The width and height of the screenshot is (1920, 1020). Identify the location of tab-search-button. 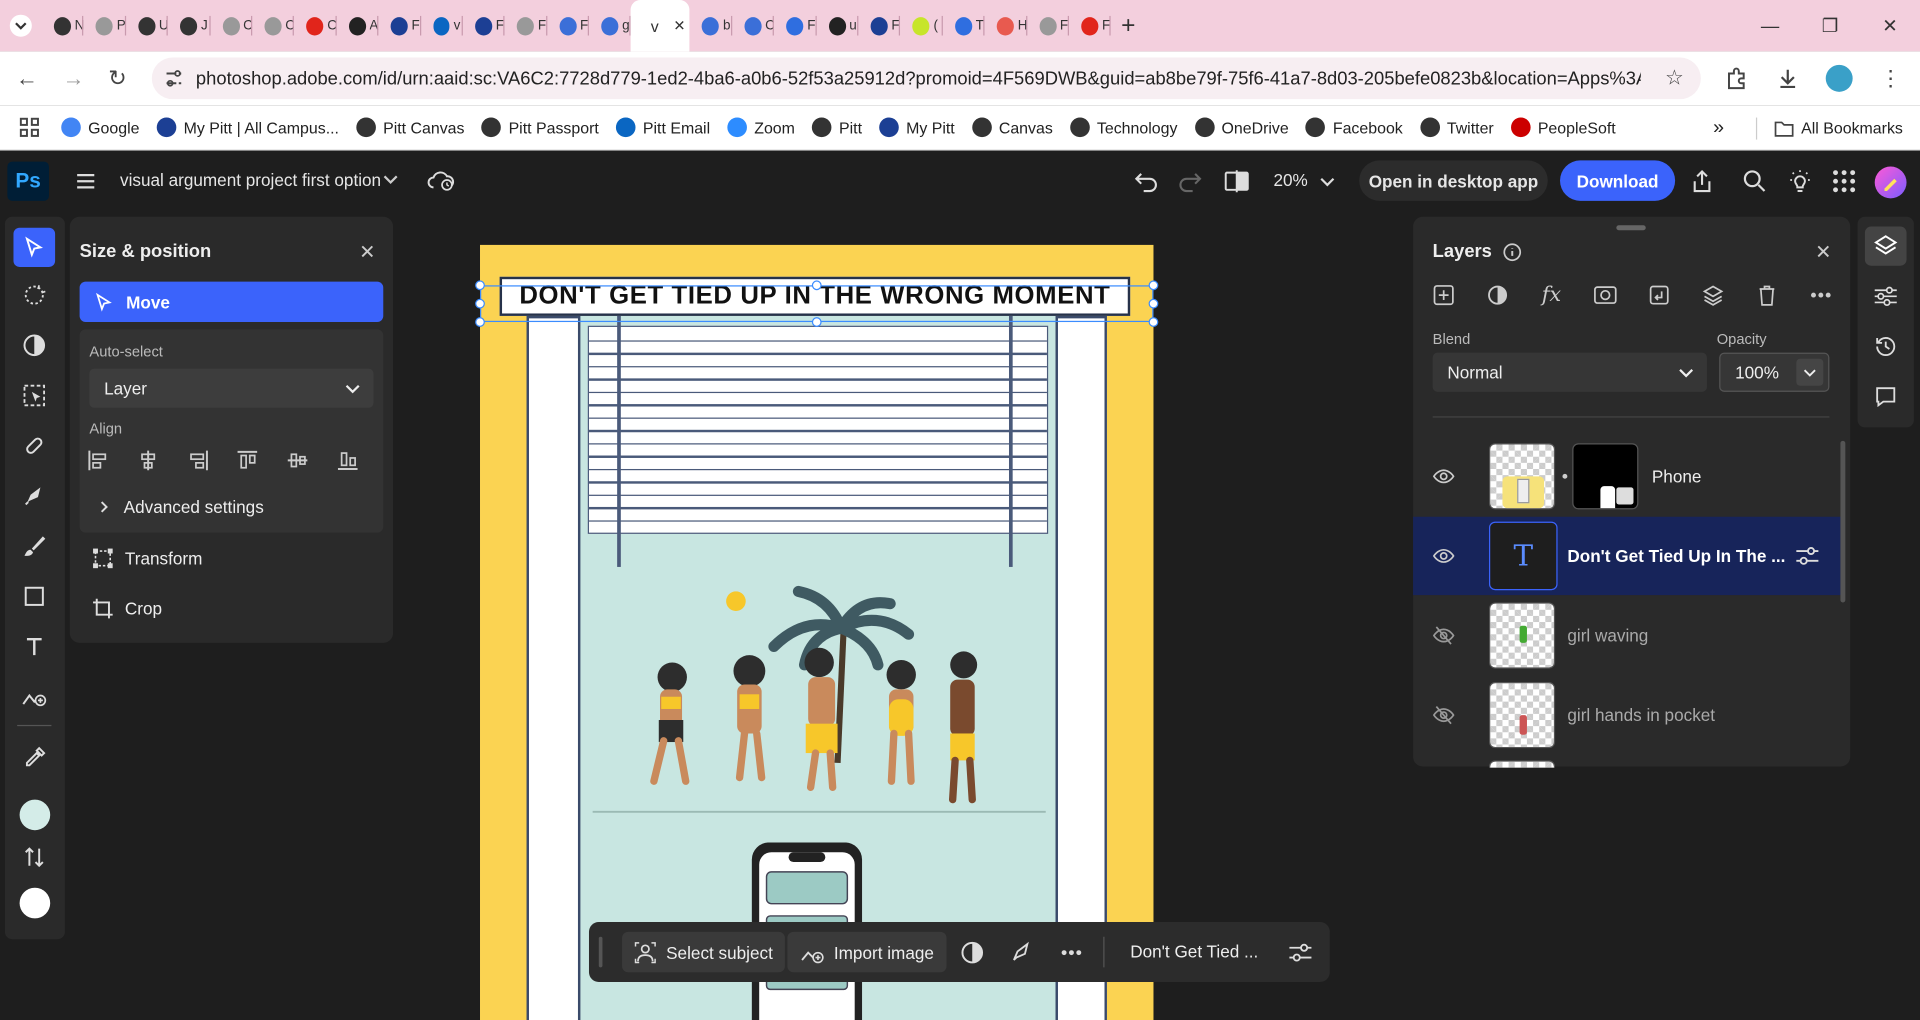
(21, 25).